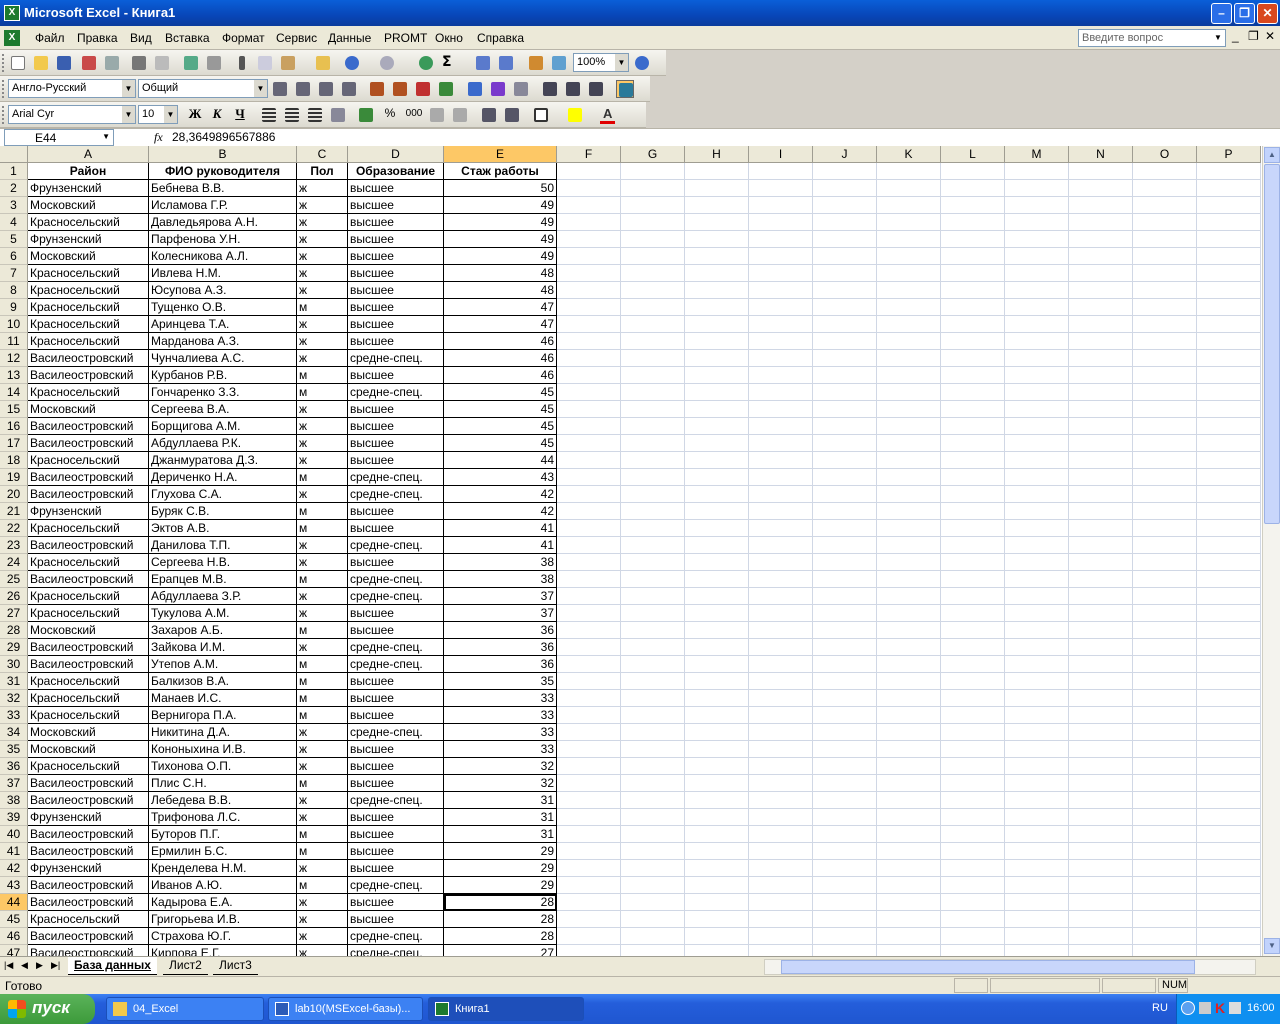 The width and height of the screenshot is (1280, 1024). I want to click on decrease-decimal-icon, so click(460, 115).